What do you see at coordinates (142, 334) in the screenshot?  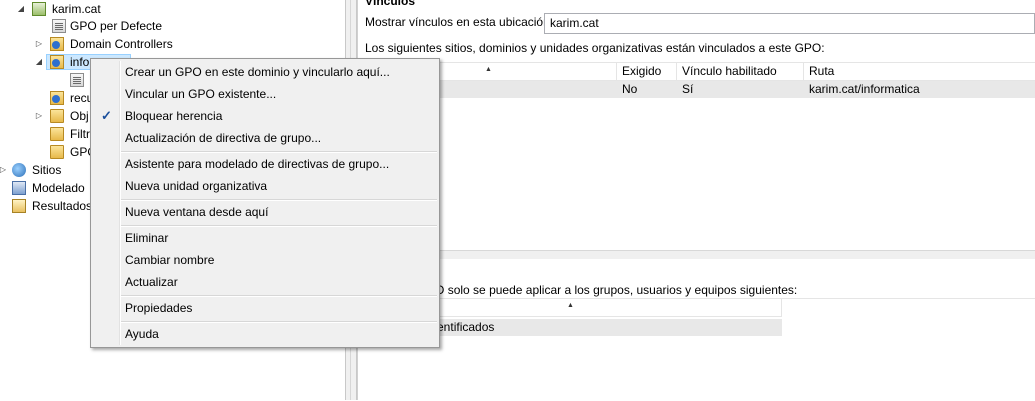 I see `menu-item-label: Ayuda` at bounding box center [142, 334].